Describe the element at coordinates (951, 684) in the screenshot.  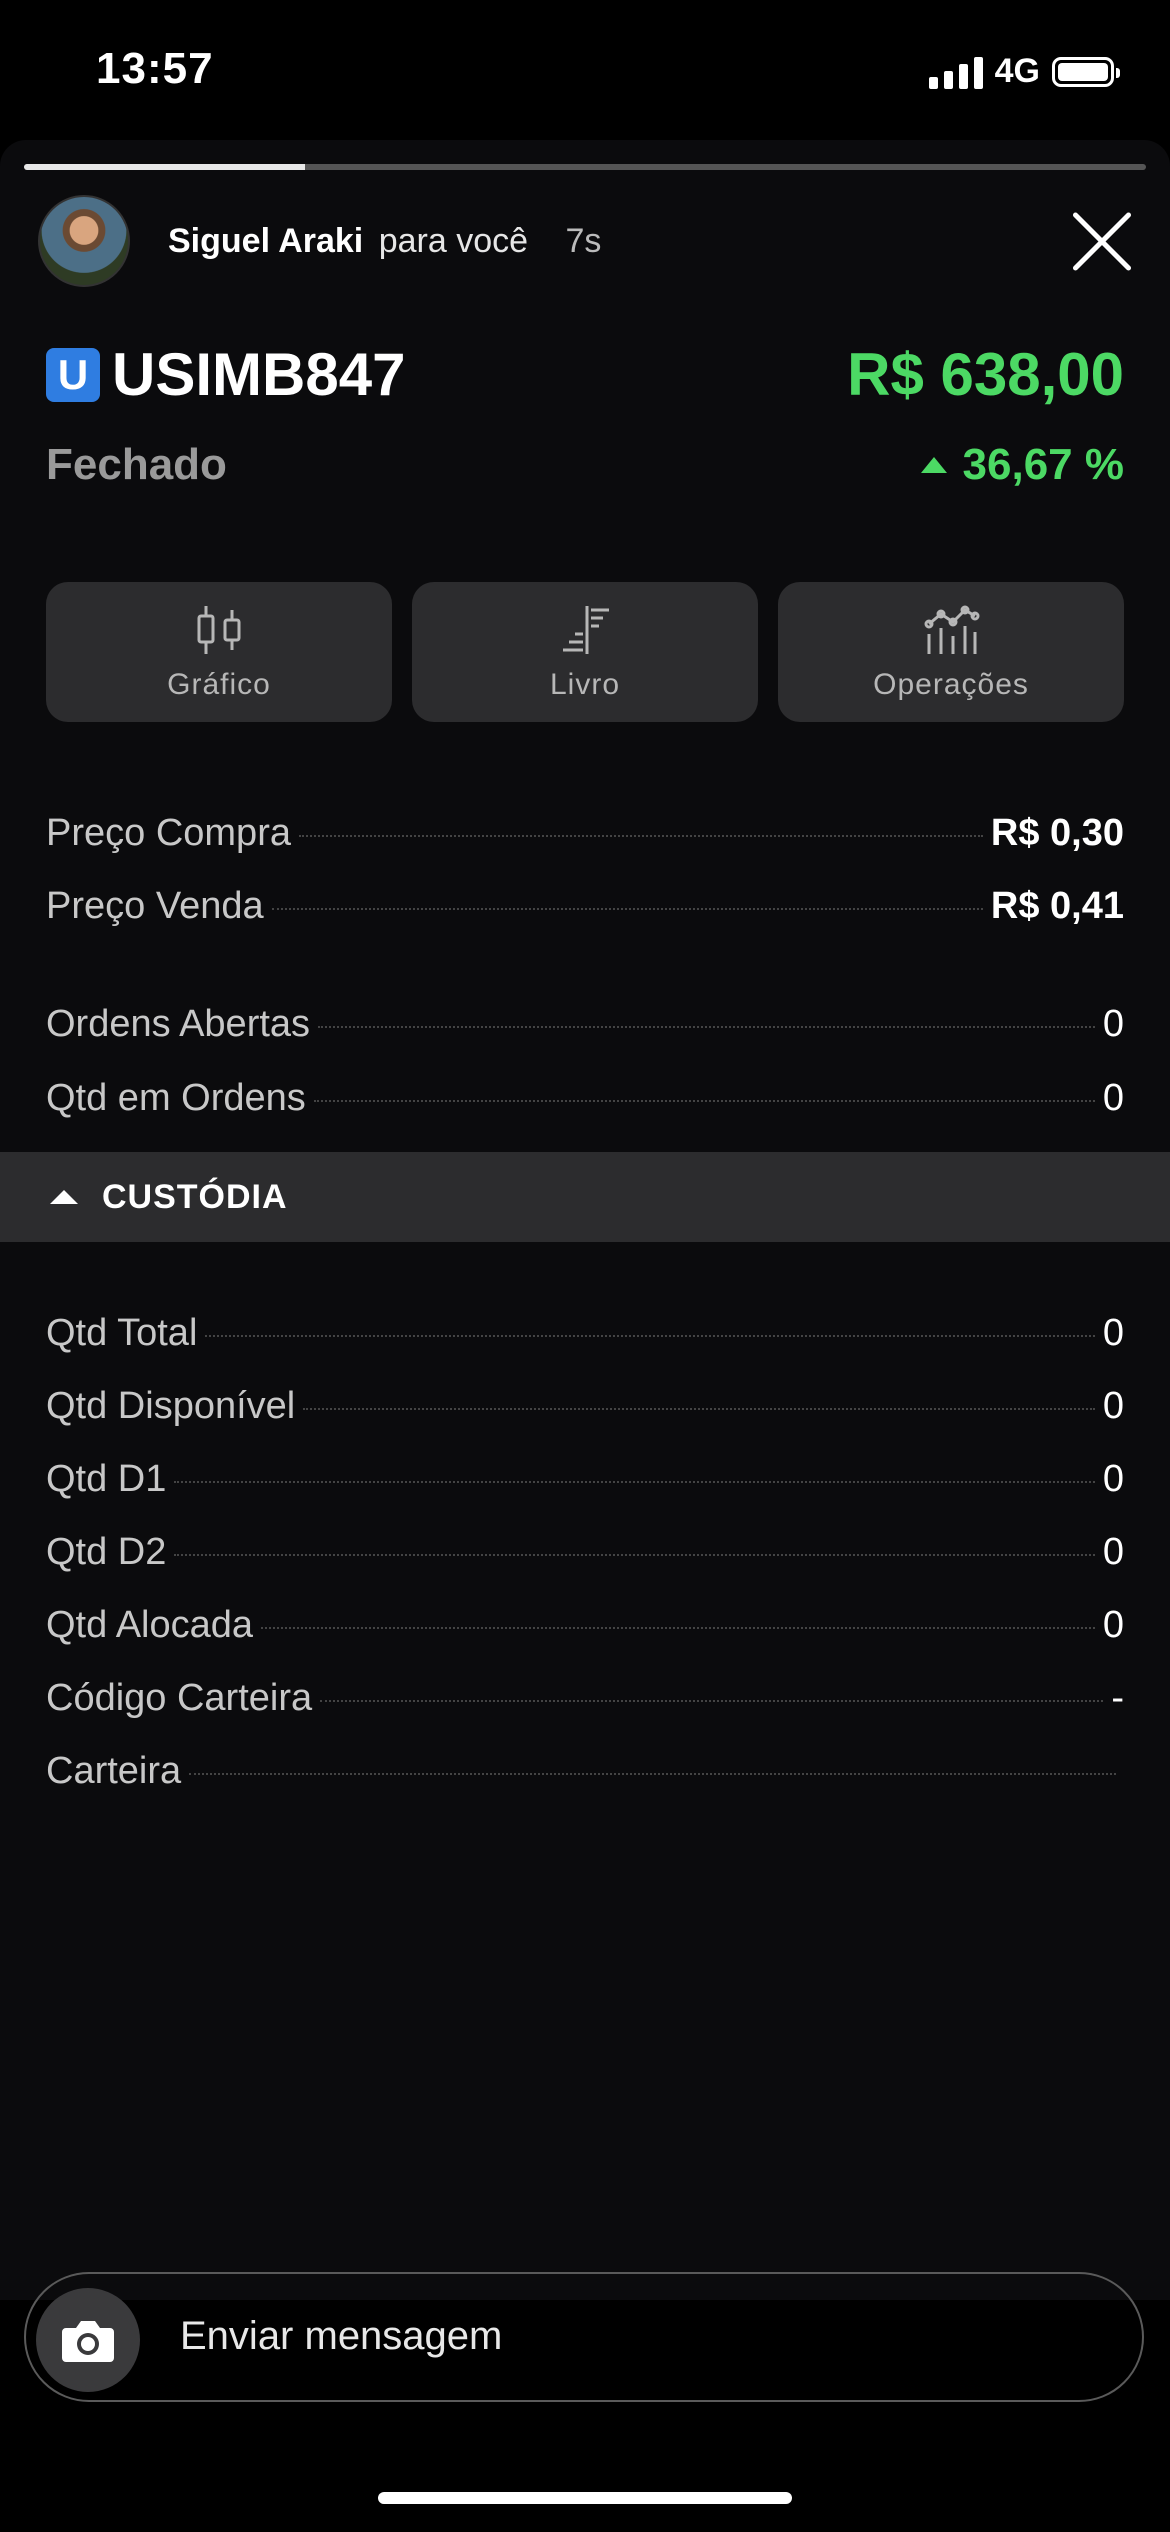
I see `trades-button-label: Operações` at that location.